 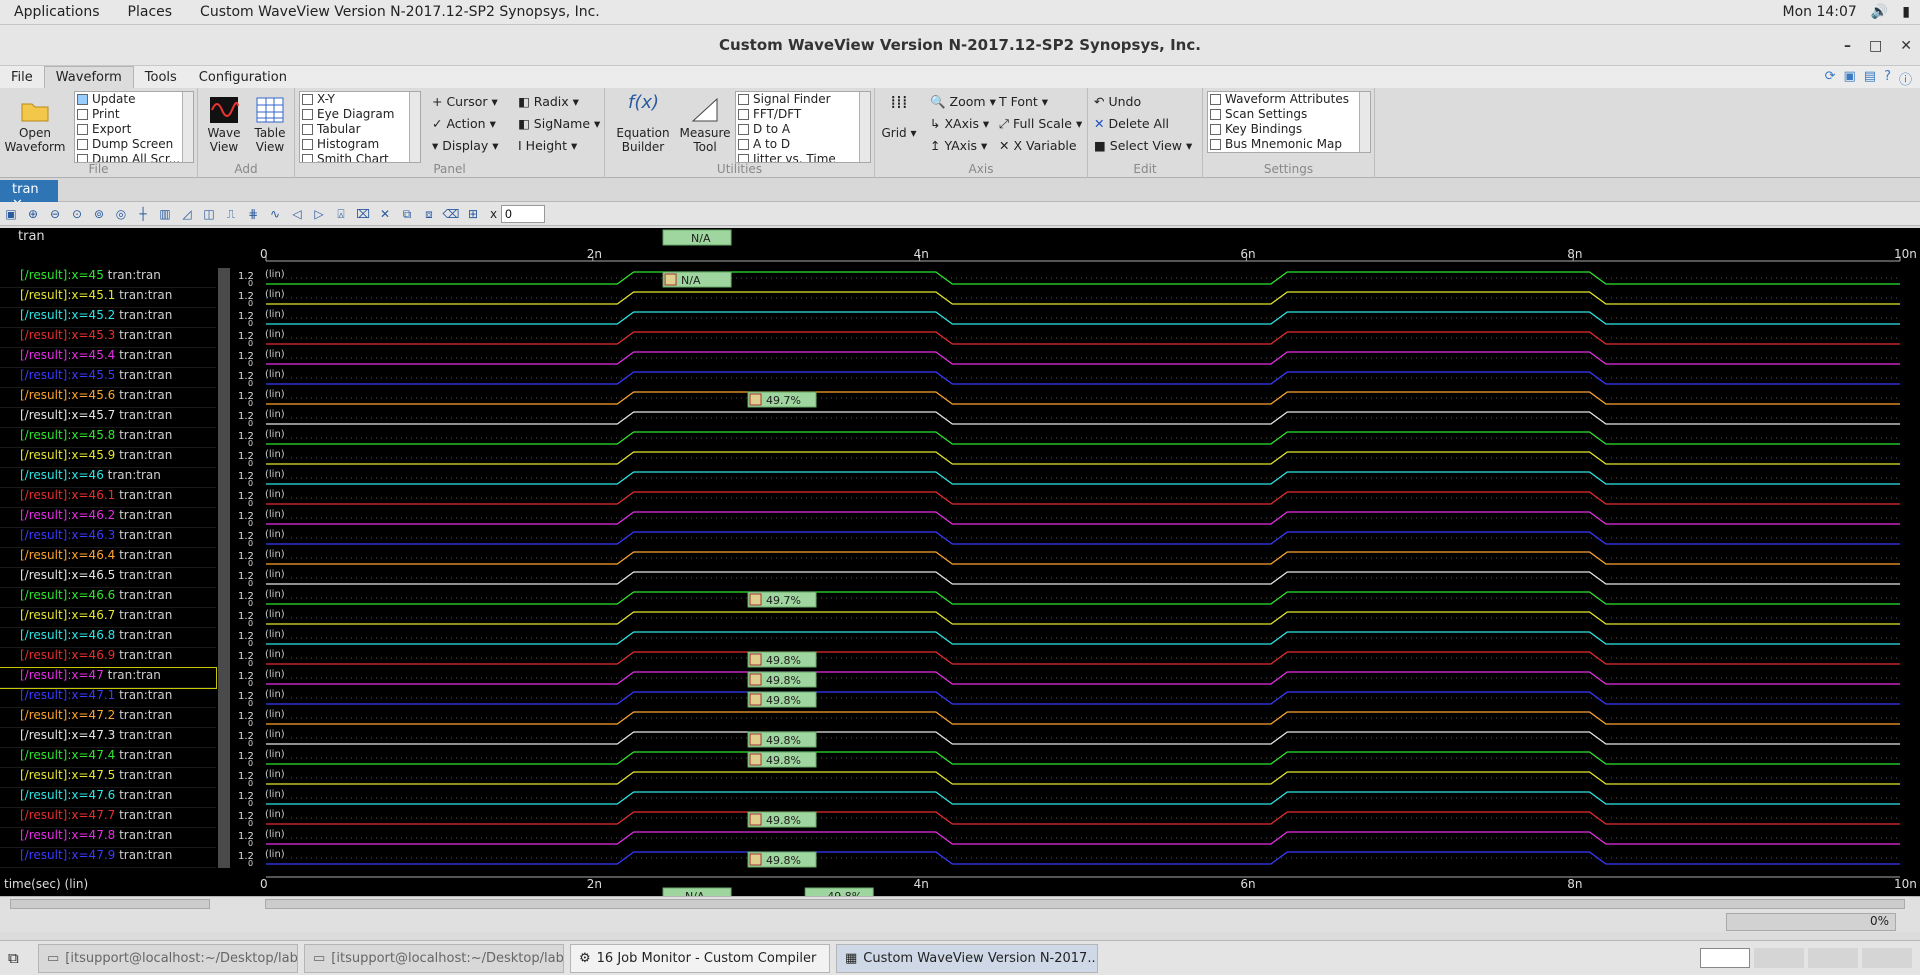 What do you see at coordinates (150, 12) in the screenshot?
I see `places-menu: Places` at bounding box center [150, 12].